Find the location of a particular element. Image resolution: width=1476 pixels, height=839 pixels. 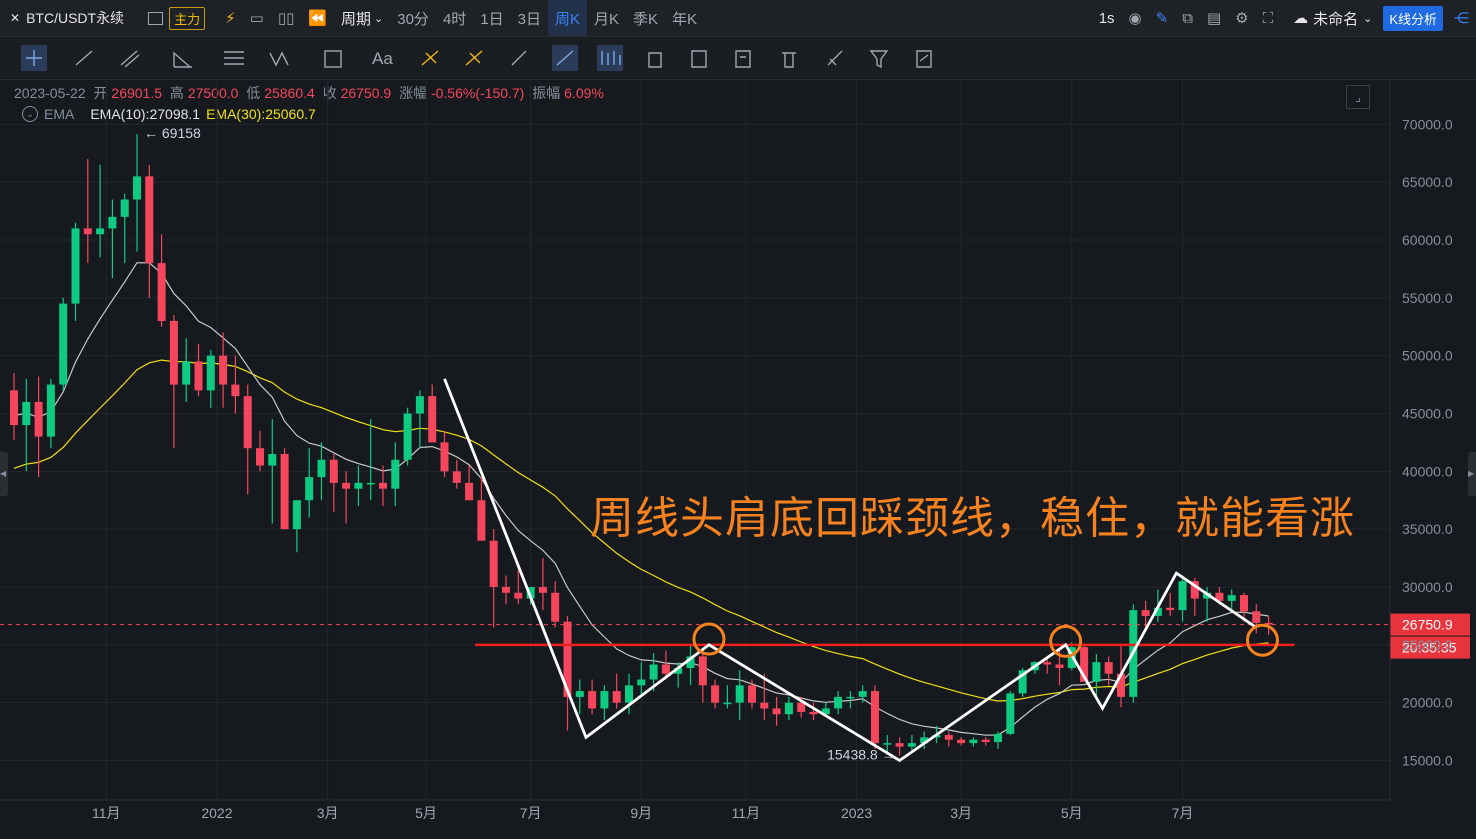

symbol-selector: ✕ BTC/USDT永续 is located at coordinates (65, 18).